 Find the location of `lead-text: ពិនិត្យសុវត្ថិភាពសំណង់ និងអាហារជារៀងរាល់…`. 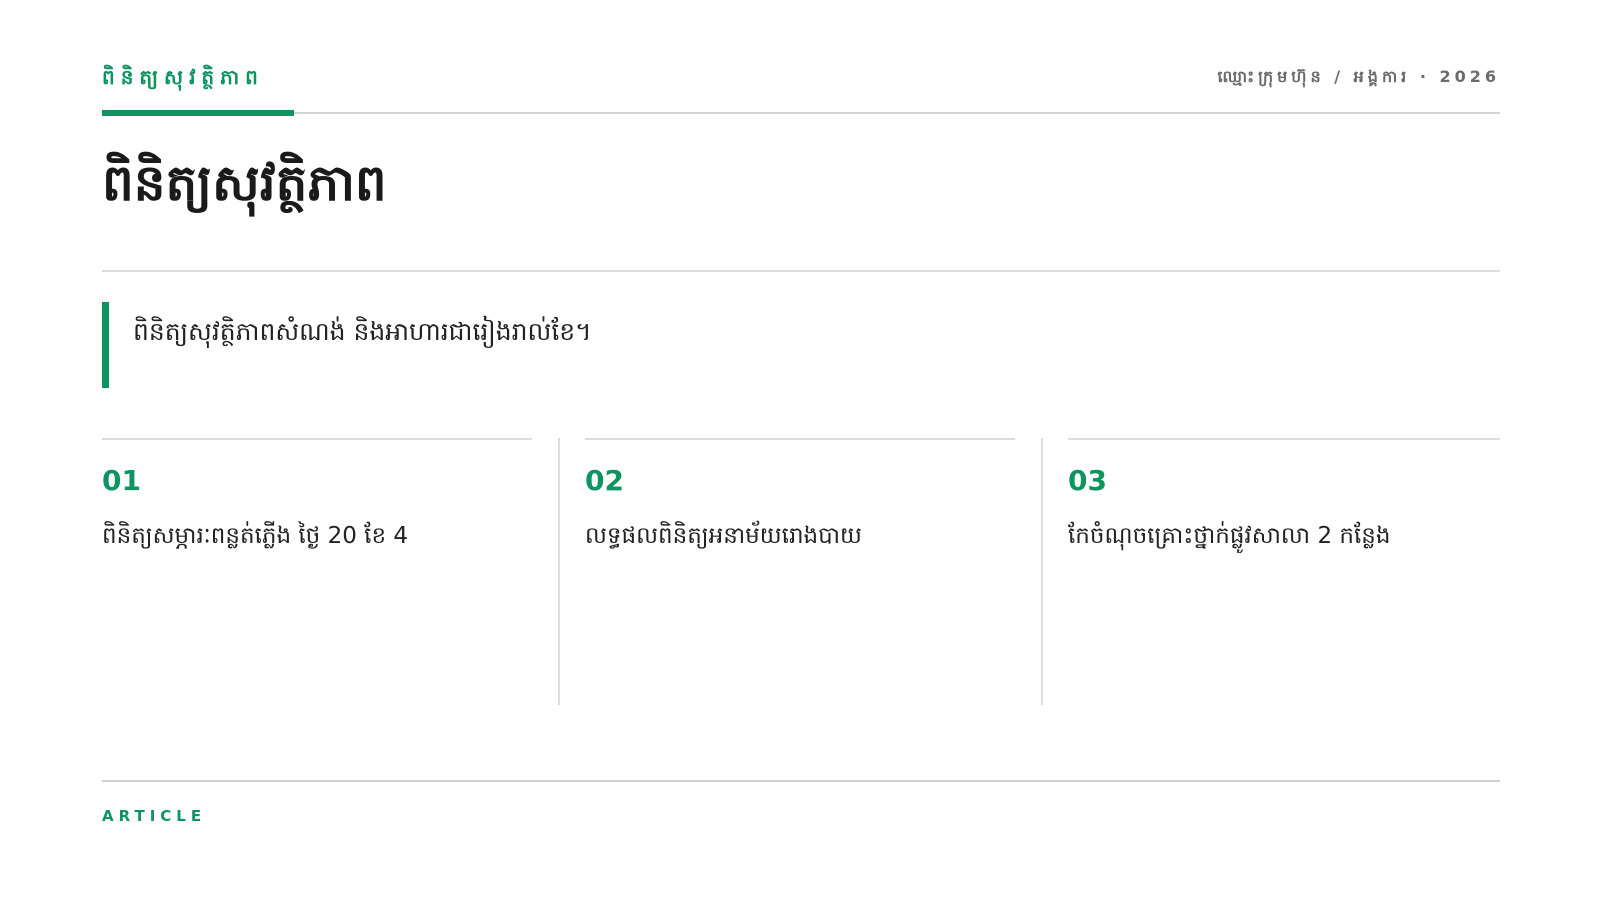

lead-text: ពិនិត្យសុវត្ថិភាពសំណង់ និងអាហារជារៀងរាល់… is located at coordinates (362, 331).